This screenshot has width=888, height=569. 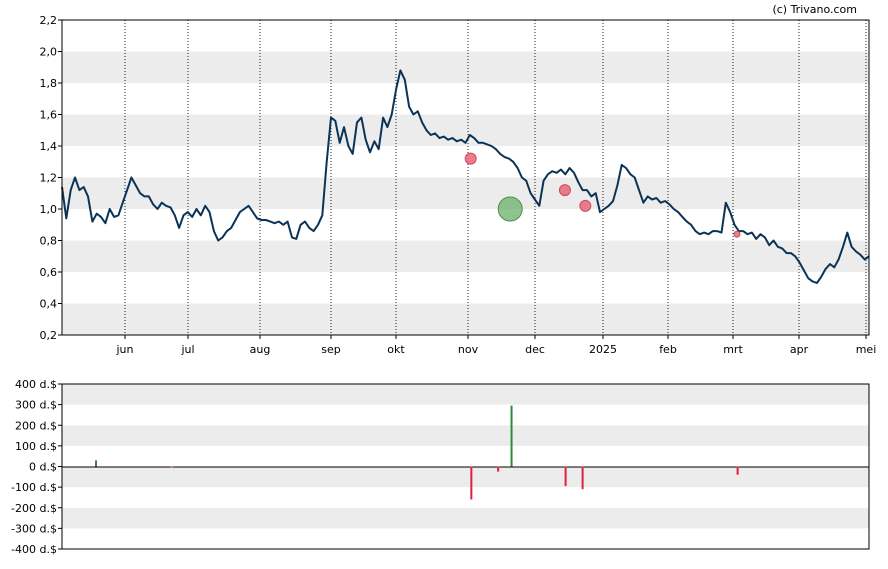 I want to click on price-x-tick-label: okt, so click(x=396, y=349).